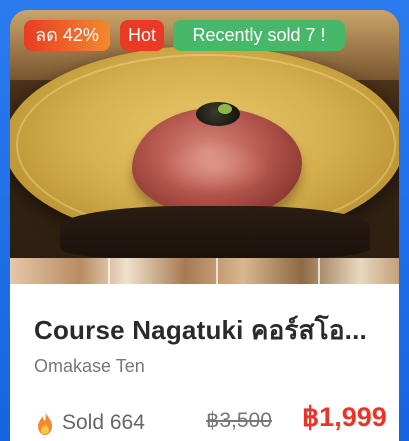 This screenshot has width=409, height=441. Describe the element at coordinates (89, 366) in the screenshot. I see `restaurant-name: Omakase Ten` at that location.